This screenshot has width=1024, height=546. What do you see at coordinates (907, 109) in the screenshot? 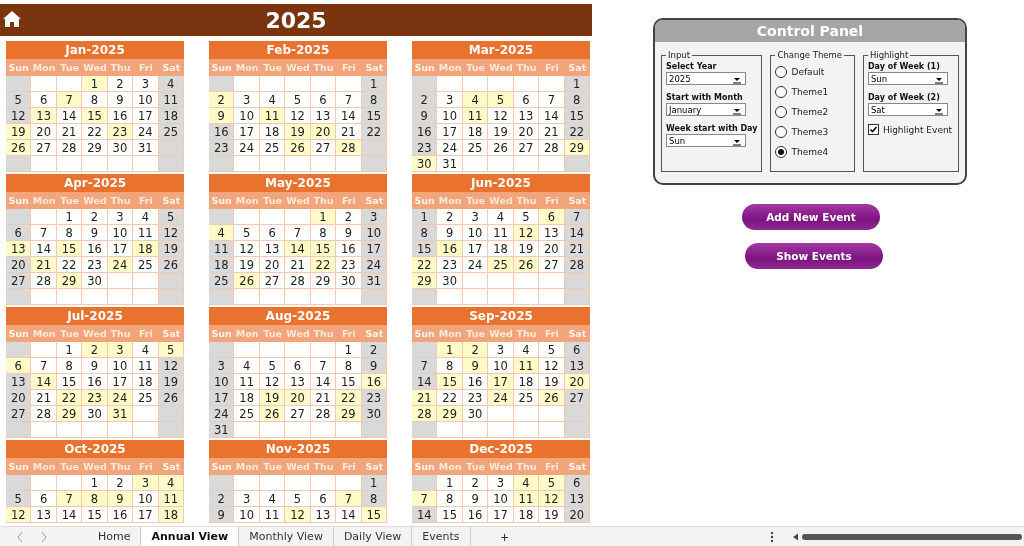
I see `dropdown: Sat` at bounding box center [907, 109].